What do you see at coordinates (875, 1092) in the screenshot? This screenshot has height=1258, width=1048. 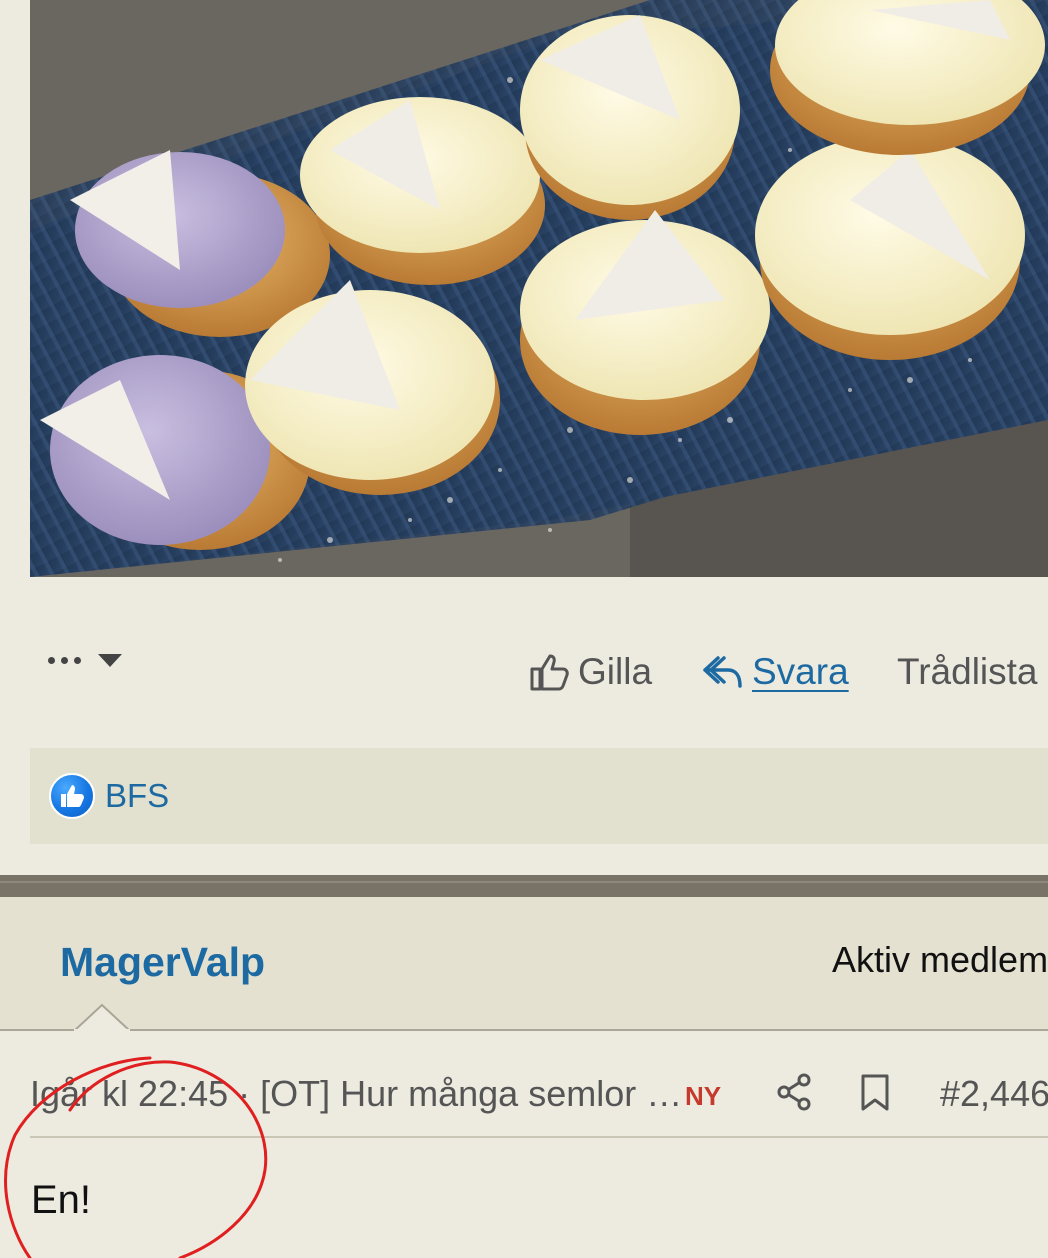 I see `bookmark-icon` at bounding box center [875, 1092].